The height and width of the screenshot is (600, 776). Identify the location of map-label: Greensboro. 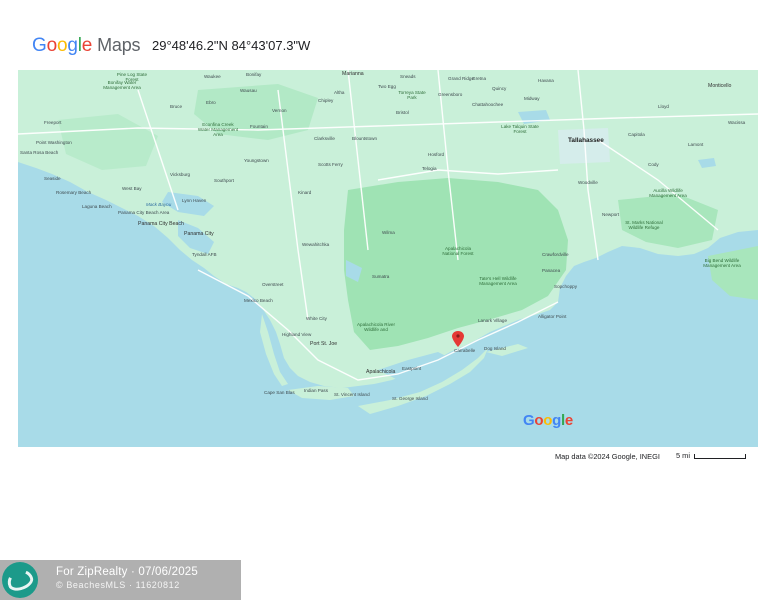
(450, 94).